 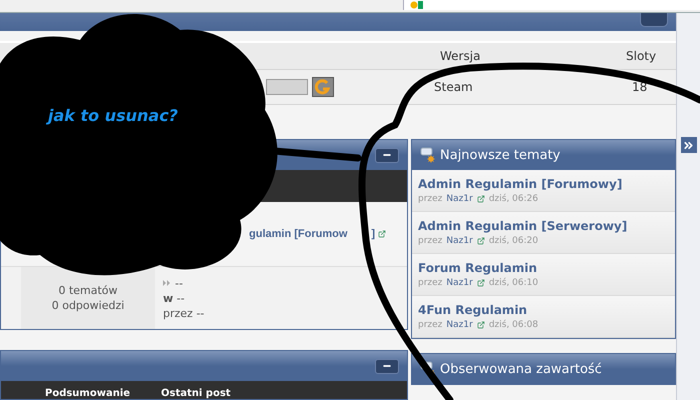 What do you see at coordinates (179, 283) in the screenshot?
I see `last-post-title: --` at bounding box center [179, 283].